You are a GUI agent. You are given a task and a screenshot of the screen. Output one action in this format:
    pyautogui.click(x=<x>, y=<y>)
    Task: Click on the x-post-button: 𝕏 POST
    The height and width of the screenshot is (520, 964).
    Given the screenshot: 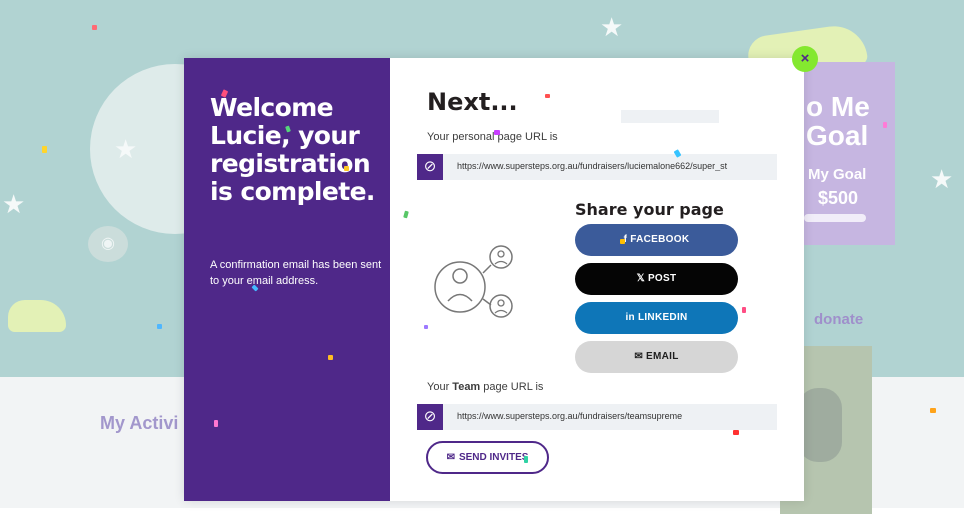 What is the action you would take?
    pyautogui.click(x=656, y=279)
    